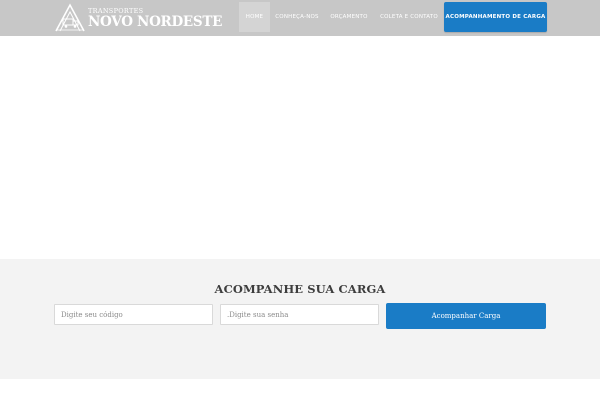  Describe the element at coordinates (495, 17) in the screenshot. I see `nav-item-acompanhamento-de-carga: ACOMPANHAMENTO DE CARGA` at that location.